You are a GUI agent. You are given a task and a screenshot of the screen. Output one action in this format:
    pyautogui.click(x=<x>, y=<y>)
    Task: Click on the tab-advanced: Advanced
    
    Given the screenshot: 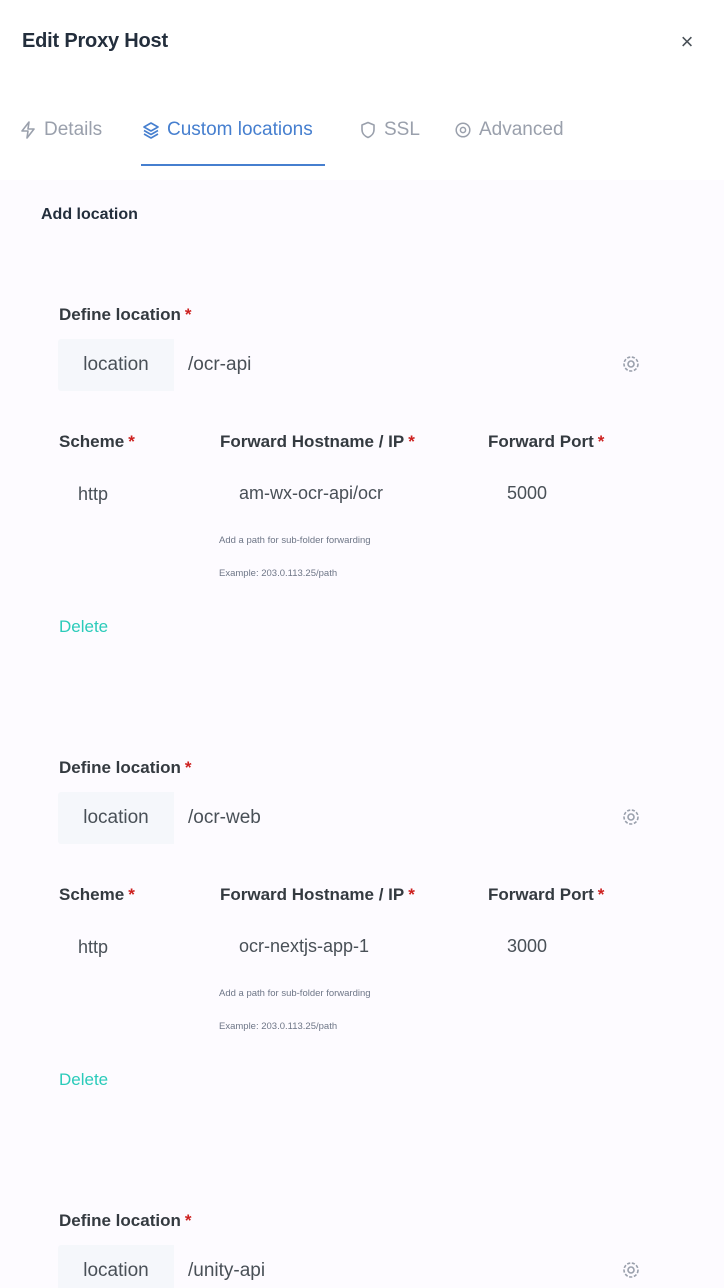 What is the action you would take?
    pyautogui.click(x=508, y=130)
    